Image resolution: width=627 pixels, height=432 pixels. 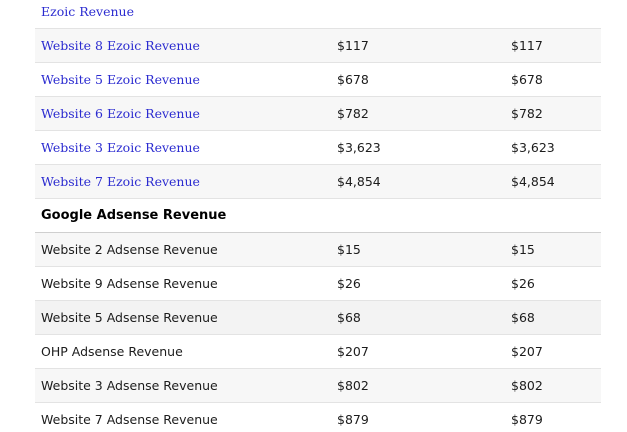 What do you see at coordinates (120, 147) in the screenshot?
I see `website-3-ezoic-revenue-link: Website 3 Ezoic Revenue` at bounding box center [120, 147].